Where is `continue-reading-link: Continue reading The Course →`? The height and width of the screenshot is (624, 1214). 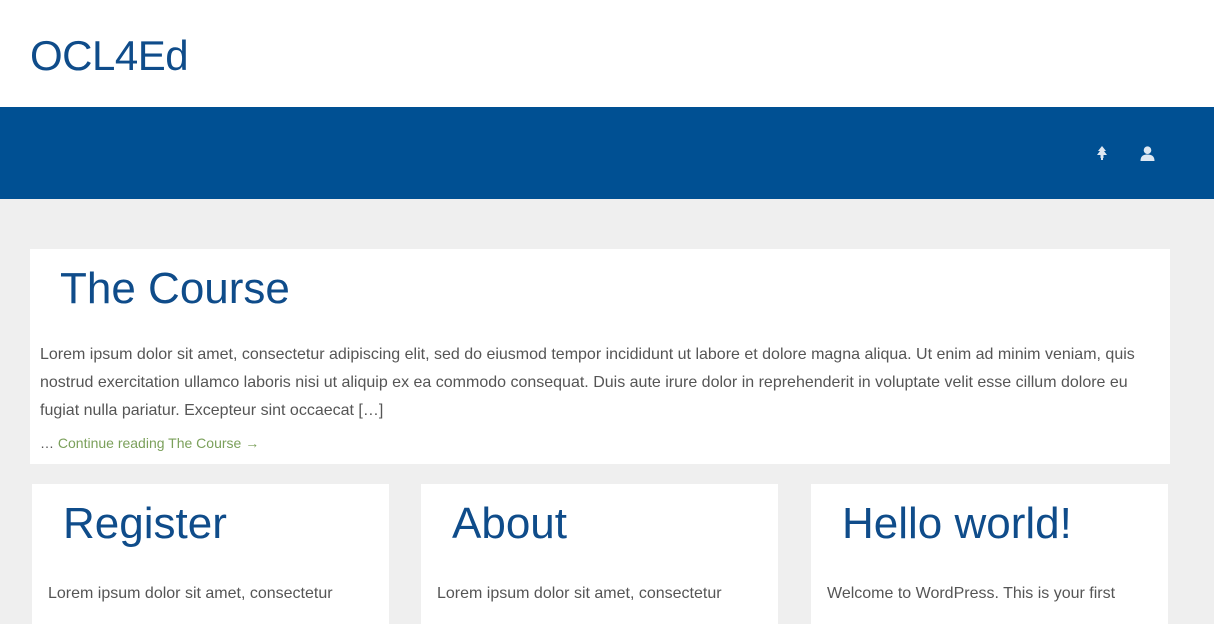 continue-reading-link: Continue reading The Course → is located at coordinates (158, 443).